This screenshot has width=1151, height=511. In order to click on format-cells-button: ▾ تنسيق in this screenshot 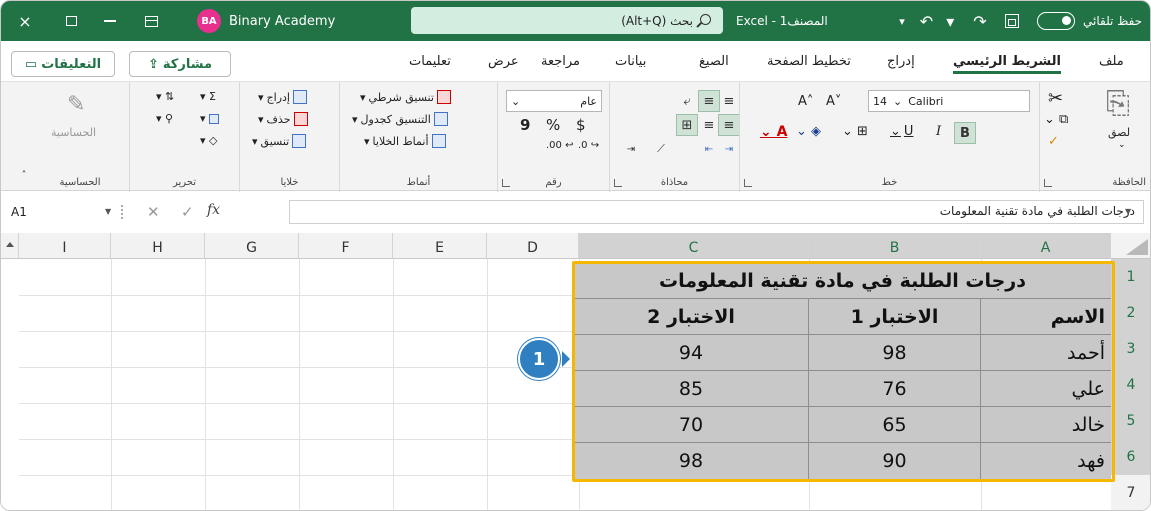, I will do `click(279, 141)`.